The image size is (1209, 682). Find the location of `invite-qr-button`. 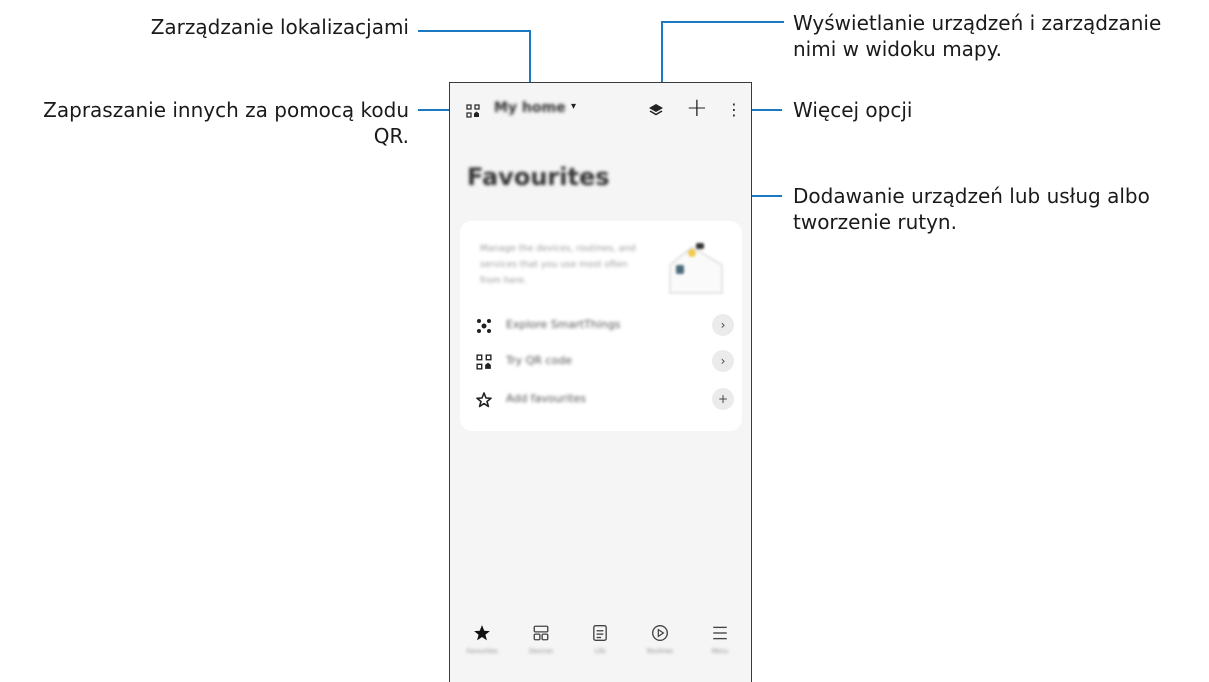

invite-qr-button is located at coordinates (473, 110).